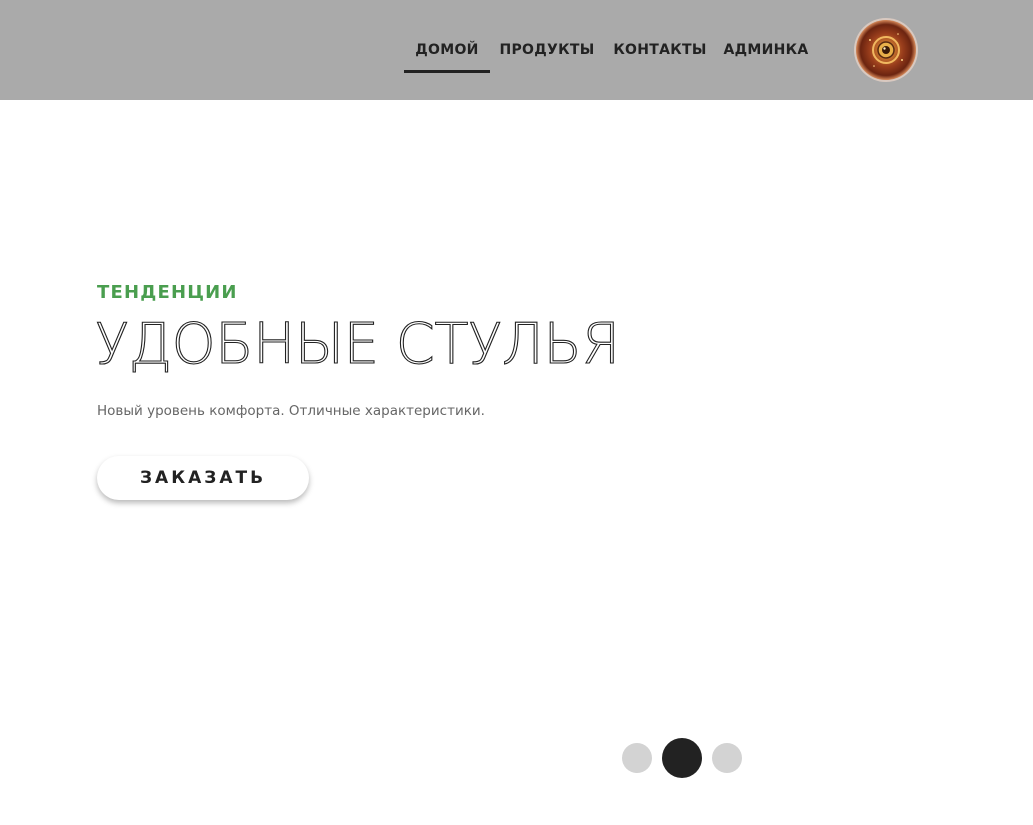 The image size is (1033, 825). Describe the element at coordinates (167, 292) in the screenshot. I see `hero-eyebrow: ТЕНДЕНЦИИ` at that location.